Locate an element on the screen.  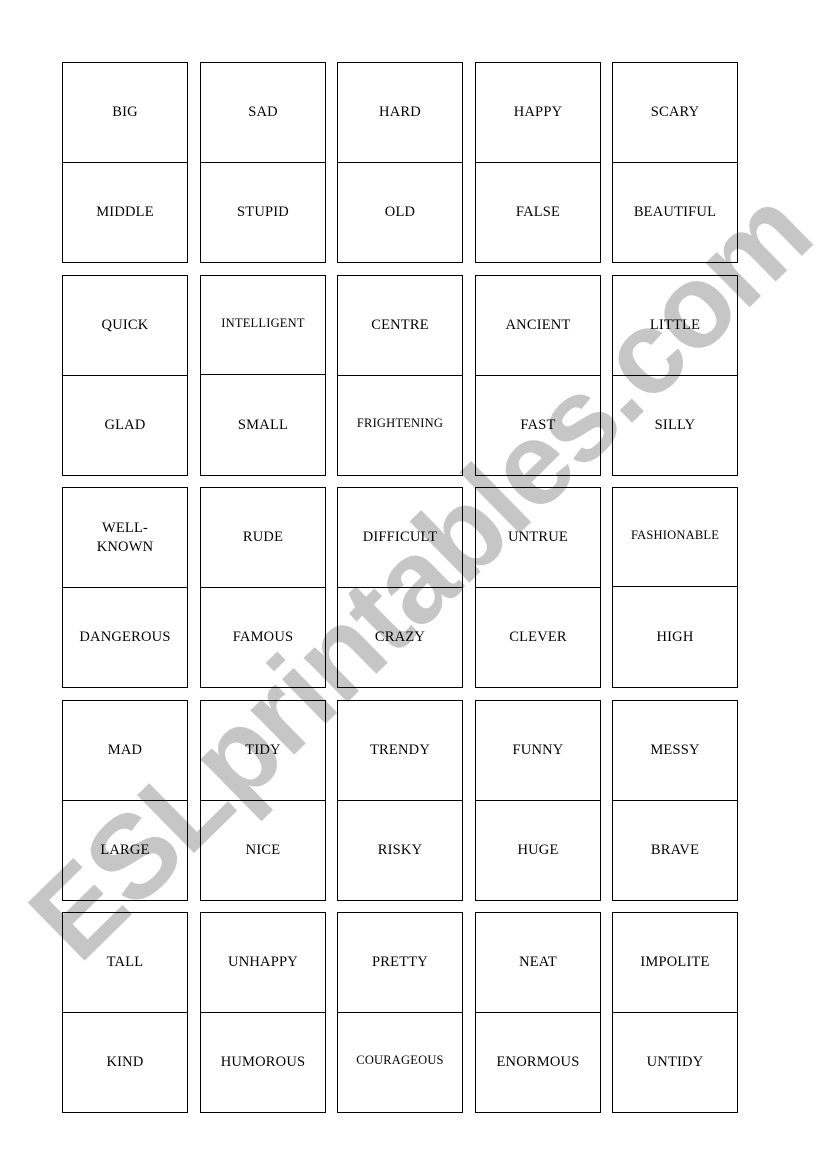
card-top-half: SAD is located at coordinates (263, 113).